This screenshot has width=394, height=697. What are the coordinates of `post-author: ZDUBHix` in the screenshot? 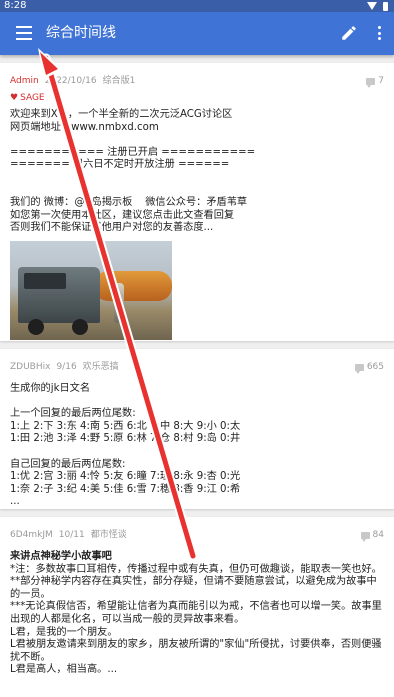 It's located at (30, 367).